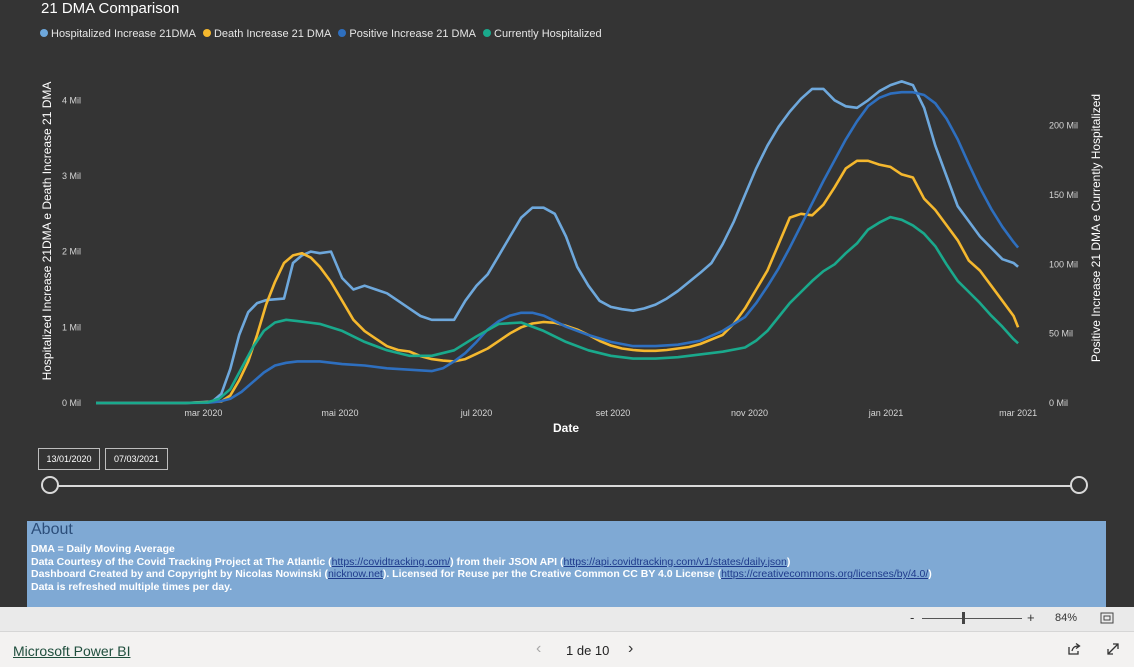 The image size is (1134, 667). What do you see at coordinates (886, 413) in the screenshot?
I see `x-axis-tick: jan 2021` at bounding box center [886, 413].